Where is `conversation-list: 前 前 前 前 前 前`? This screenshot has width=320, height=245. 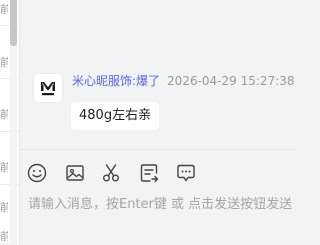
conversation-list: 前 前 前 前 前 前 is located at coordinates (9, 121).